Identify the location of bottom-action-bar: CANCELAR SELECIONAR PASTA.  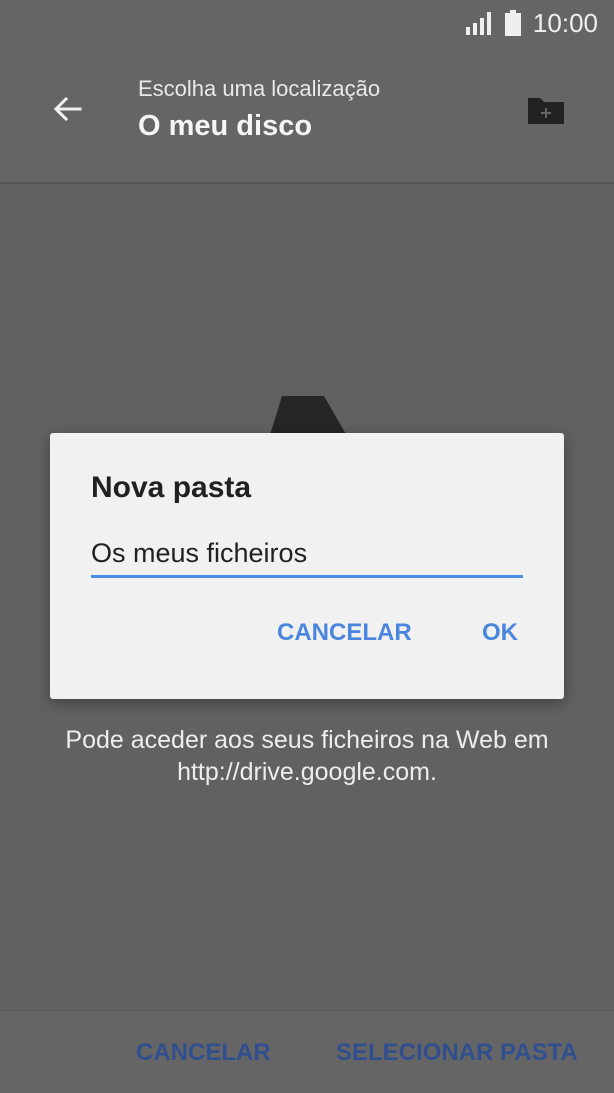
(307, 1051).